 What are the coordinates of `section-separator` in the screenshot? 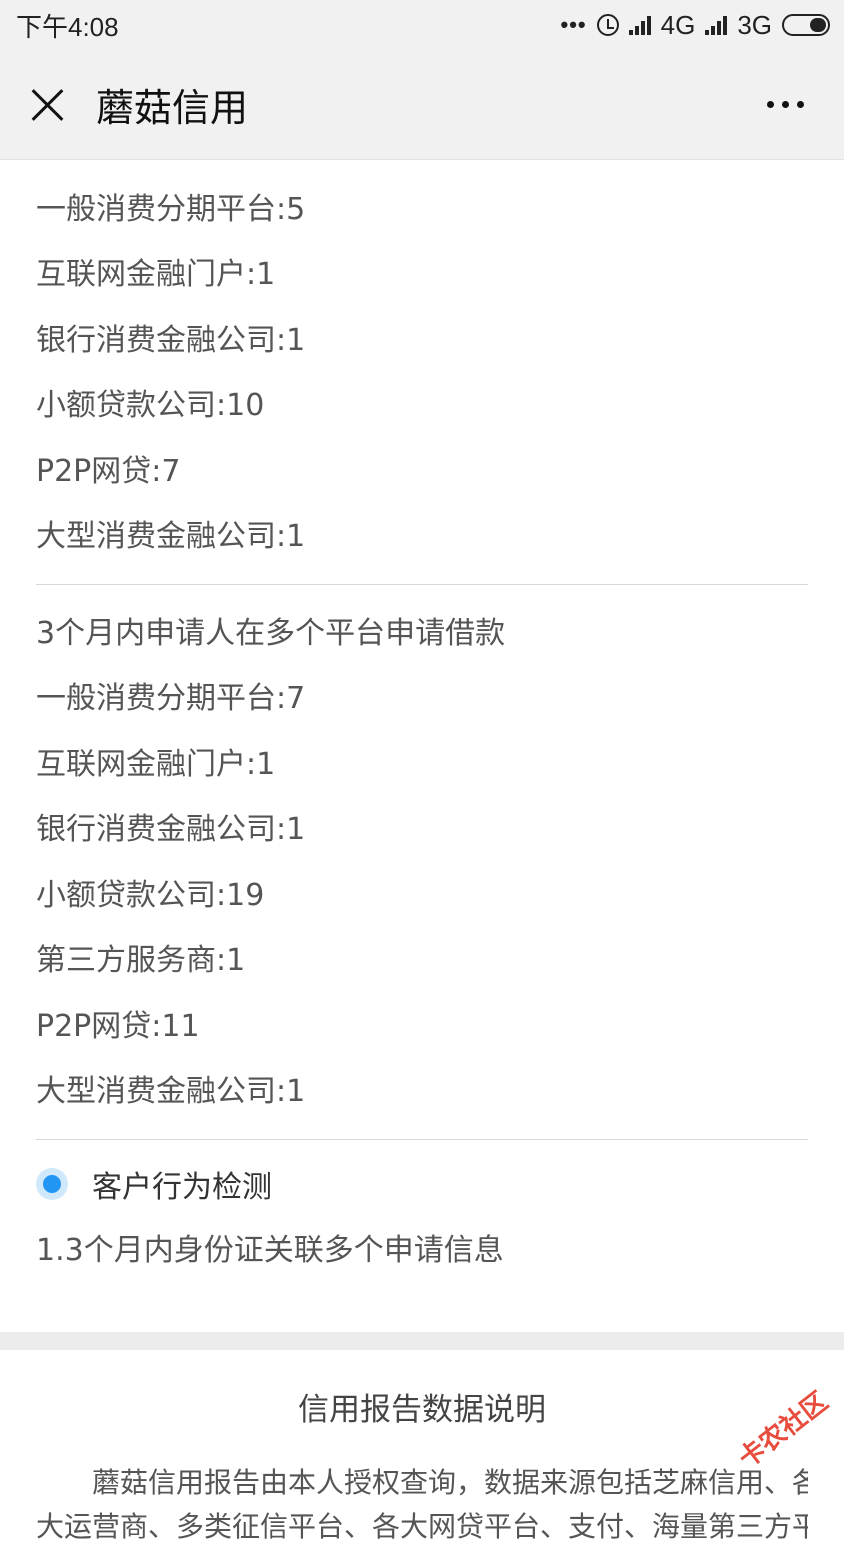 It's located at (422, 1341).